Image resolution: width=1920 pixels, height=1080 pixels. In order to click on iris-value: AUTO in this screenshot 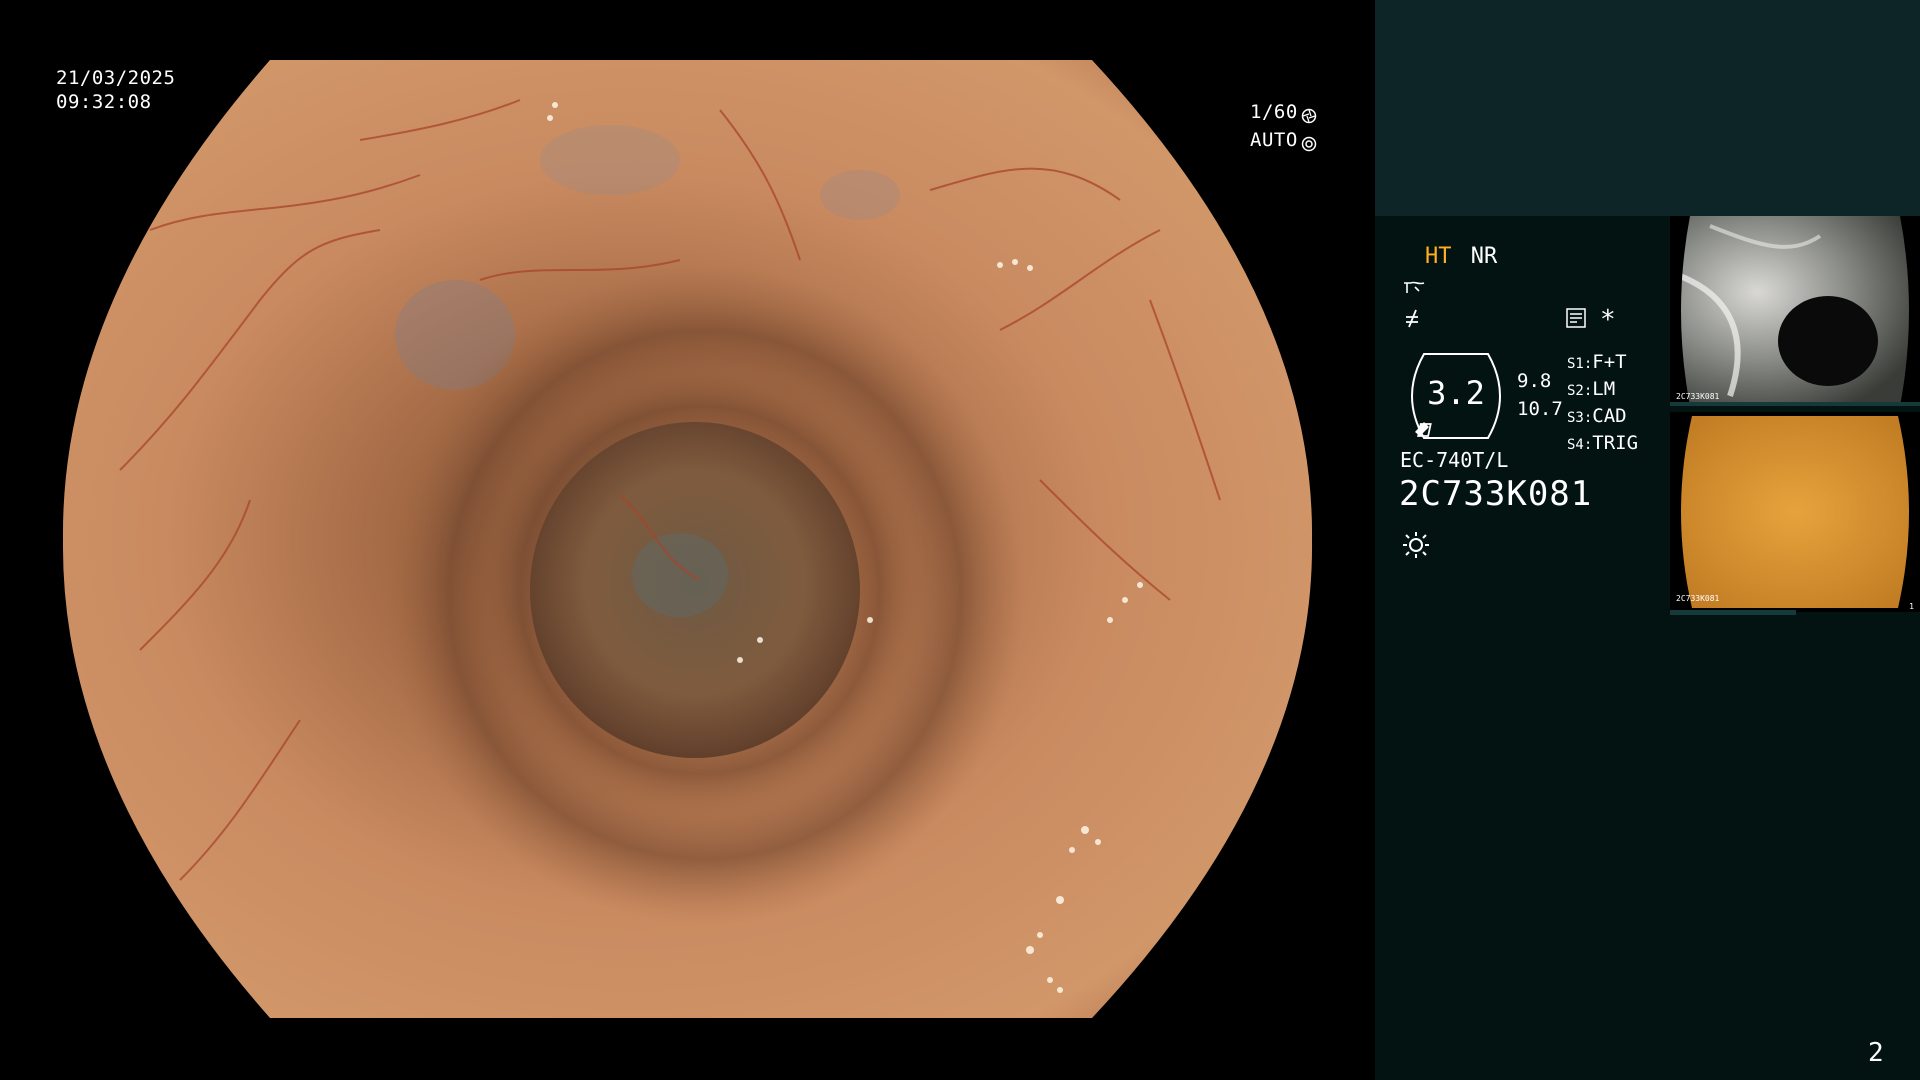, I will do `click(1274, 140)`.